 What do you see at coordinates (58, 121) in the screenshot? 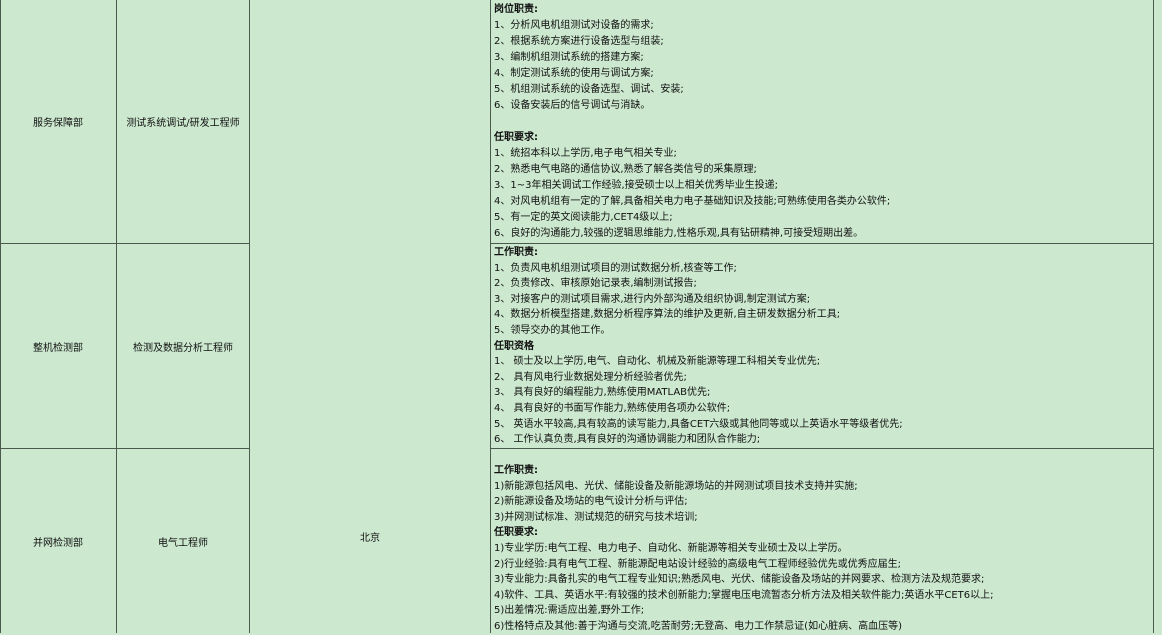
I see `department-cell: 服务保障部` at bounding box center [58, 121].